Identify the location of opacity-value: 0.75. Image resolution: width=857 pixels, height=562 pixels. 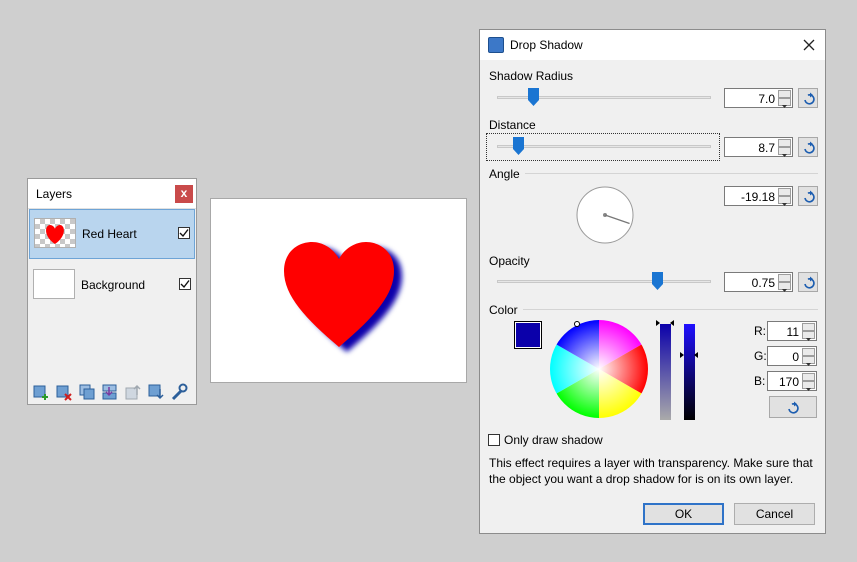
(763, 283).